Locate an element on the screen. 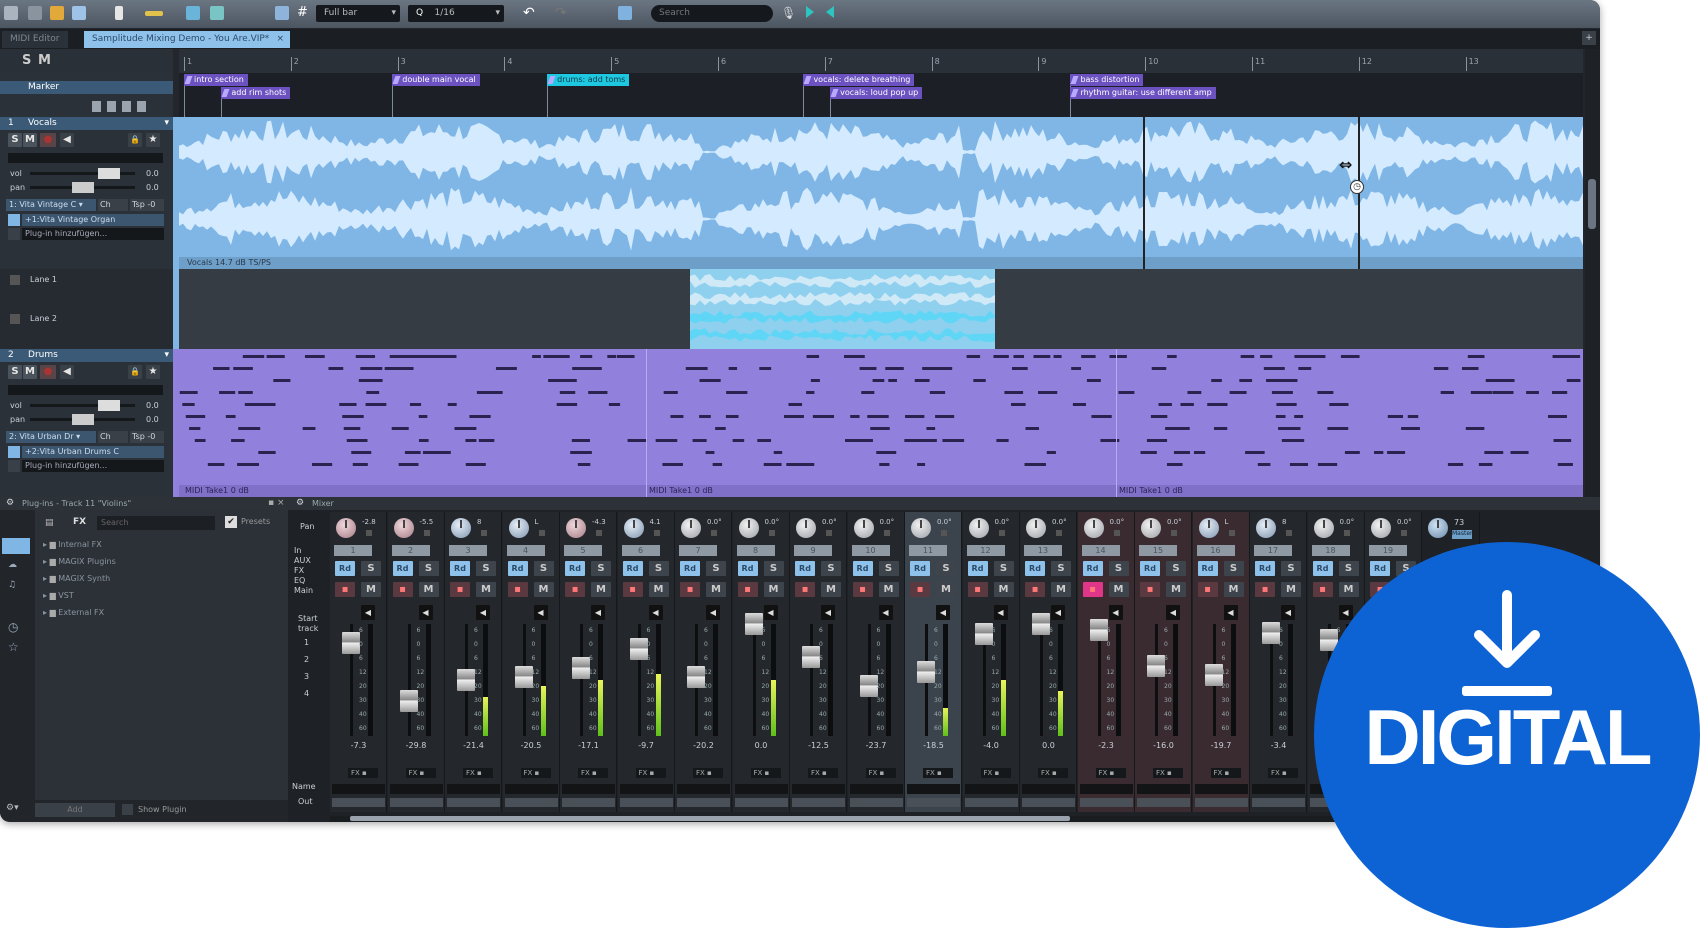 Image resolution: width=1700 pixels, height=928 pixels. input-select: 7 is located at coordinates (698, 550).